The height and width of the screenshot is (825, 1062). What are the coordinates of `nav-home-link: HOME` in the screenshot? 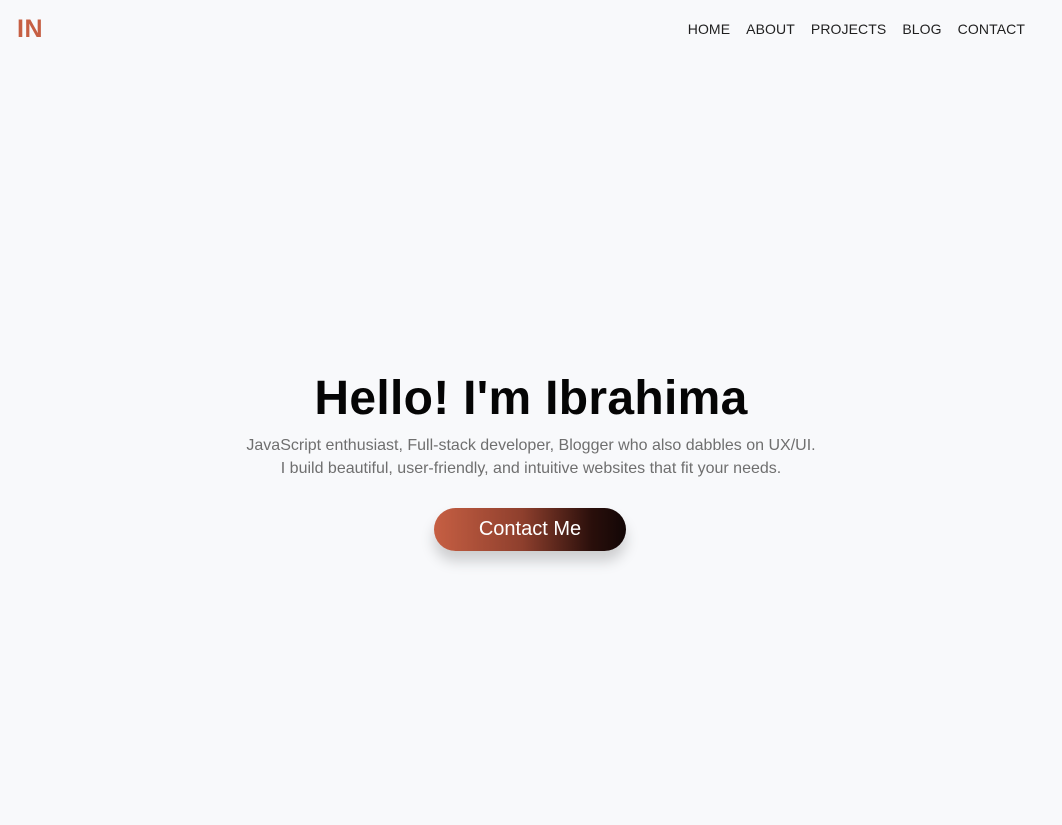 It's located at (709, 29).